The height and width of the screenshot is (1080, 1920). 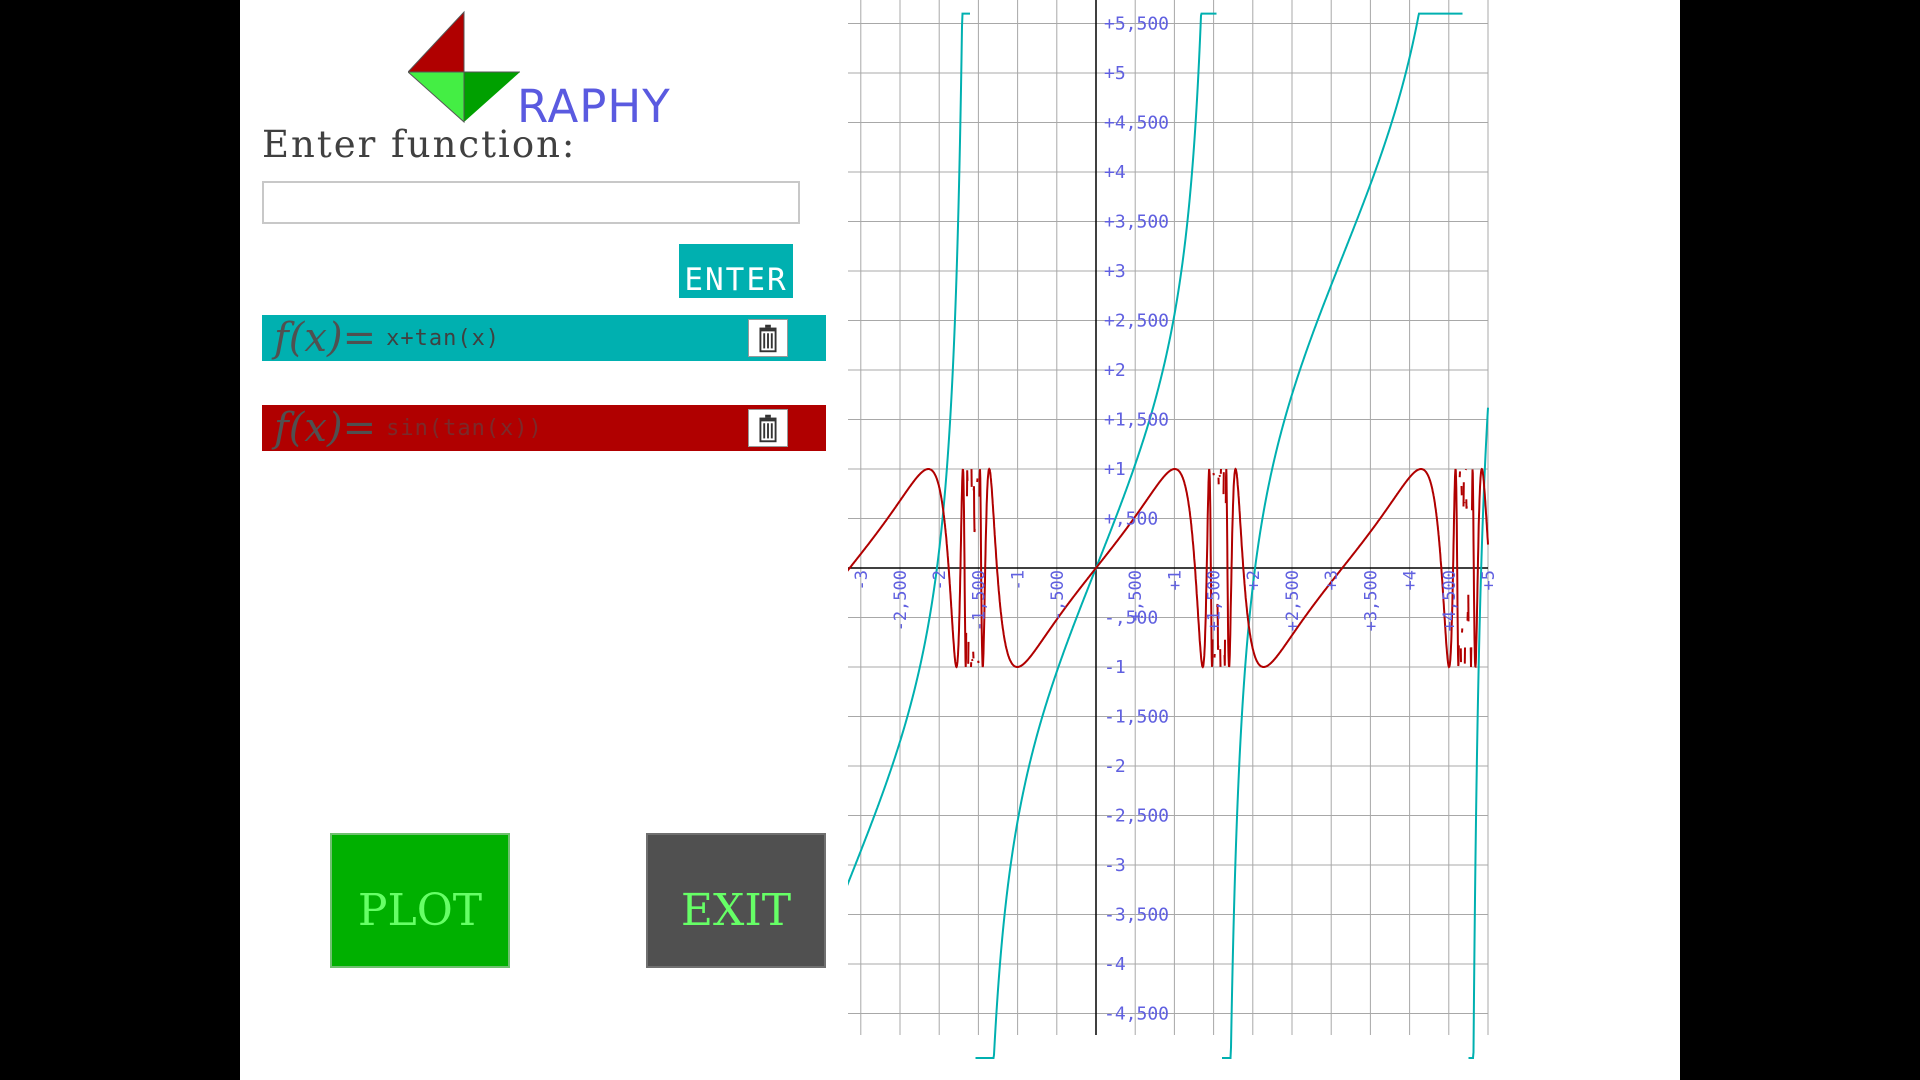 I want to click on enter-button: ENTER, so click(x=736, y=271).